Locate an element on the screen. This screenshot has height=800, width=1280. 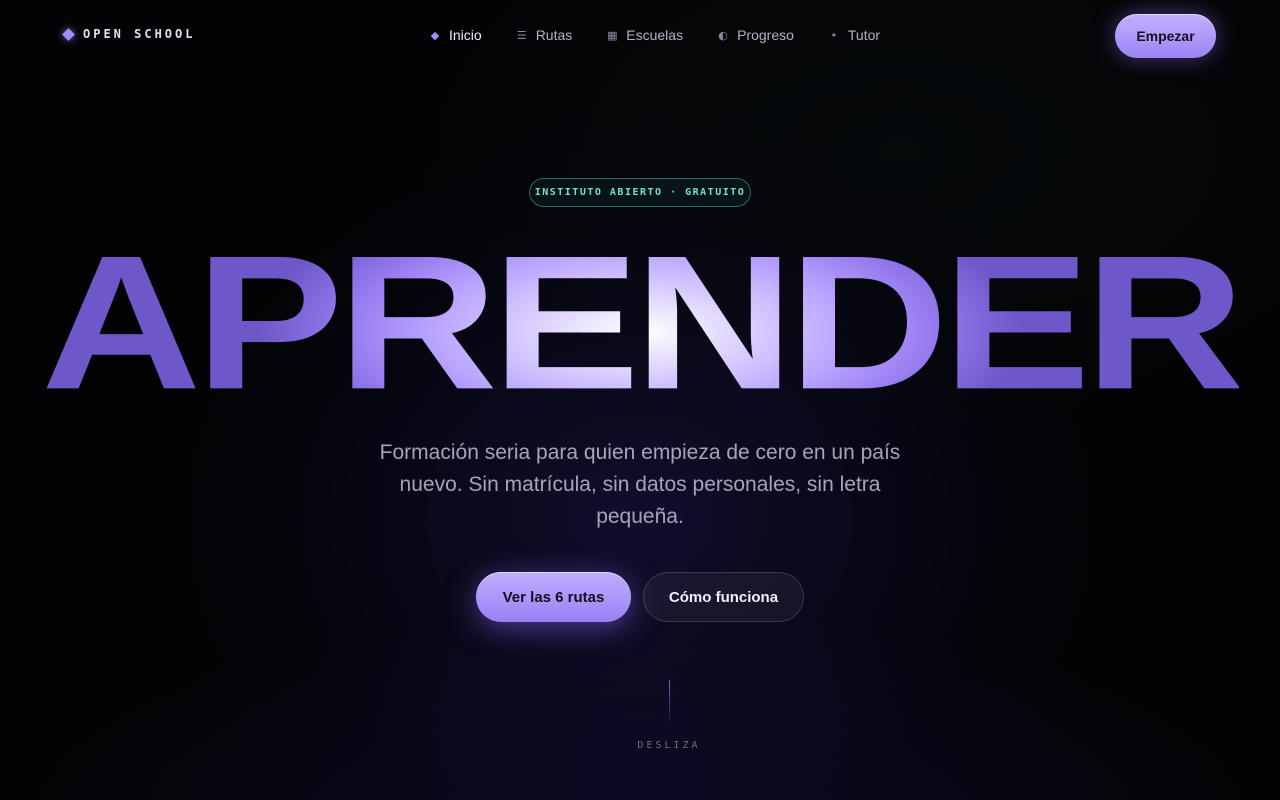
nav-item-escuelas: ▦ Escuelas is located at coordinates (644, 35).